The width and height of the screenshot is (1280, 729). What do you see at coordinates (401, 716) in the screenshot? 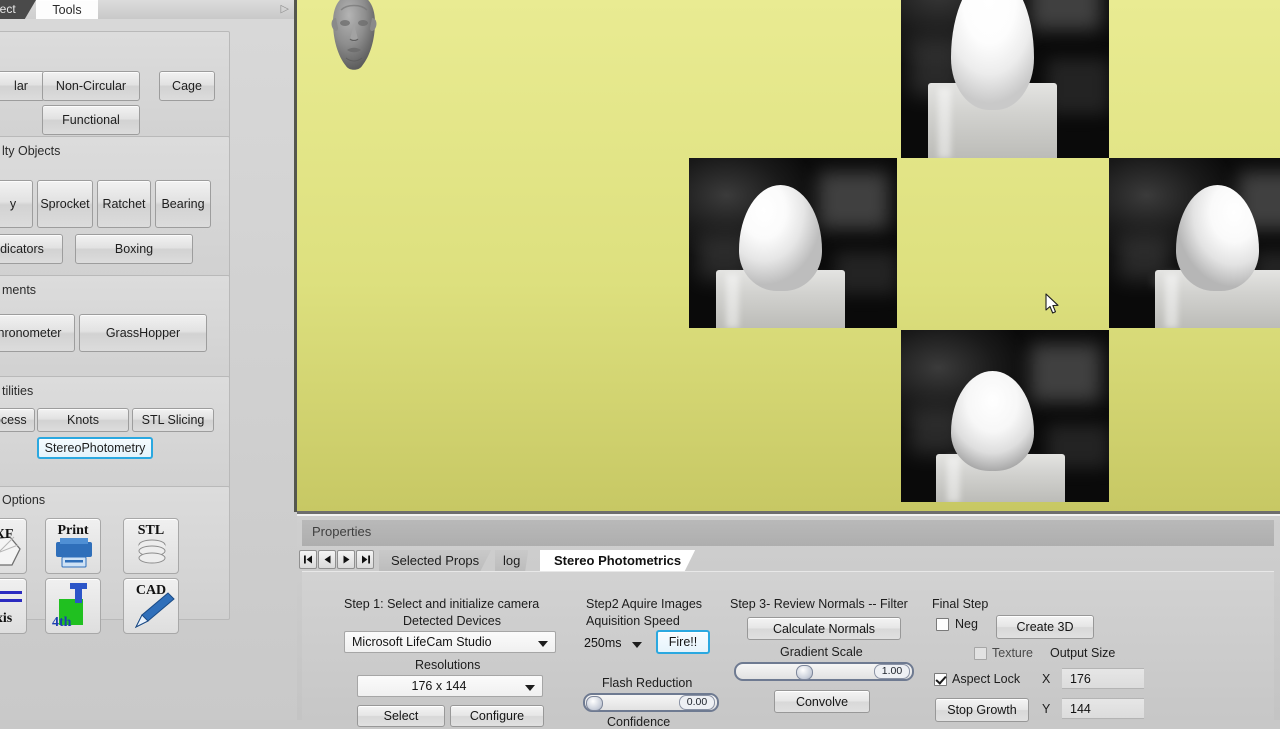
I see `select-button: Select` at bounding box center [401, 716].